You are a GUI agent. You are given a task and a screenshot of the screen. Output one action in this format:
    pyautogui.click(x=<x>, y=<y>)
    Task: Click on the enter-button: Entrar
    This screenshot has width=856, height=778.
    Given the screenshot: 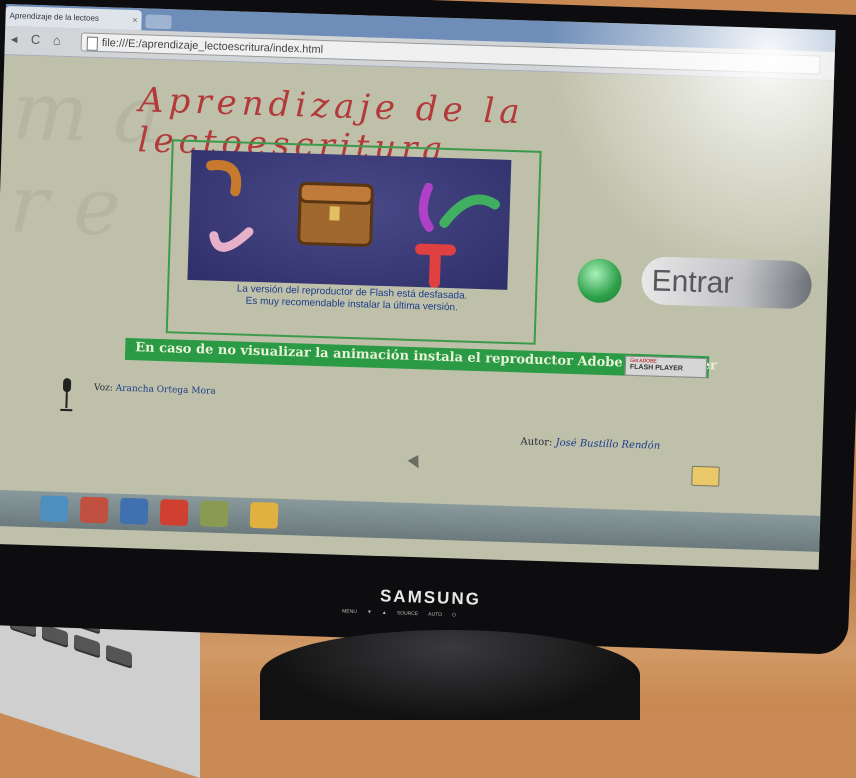 What is the action you would take?
    pyautogui.click(x=696, y=281)
    